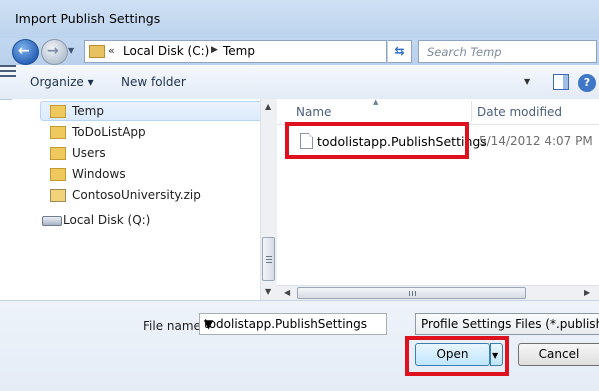  What do you see at coordinates (272, 51) in the screenshot?
I see `address-bar: « Local Disk (C:) ▶ Temp ▼` at bounding box center [272, 51].